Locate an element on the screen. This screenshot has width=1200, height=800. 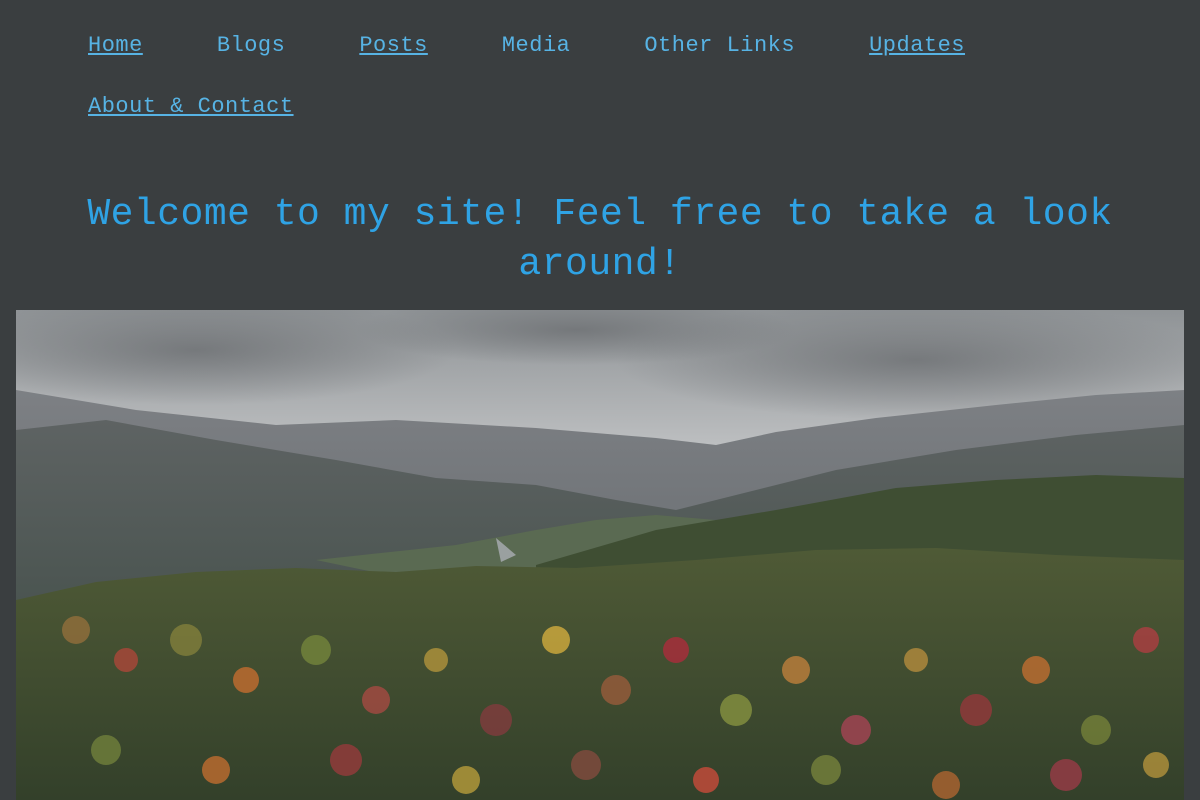
nav-link-posts: Posts is located at coordinates (393, 46).